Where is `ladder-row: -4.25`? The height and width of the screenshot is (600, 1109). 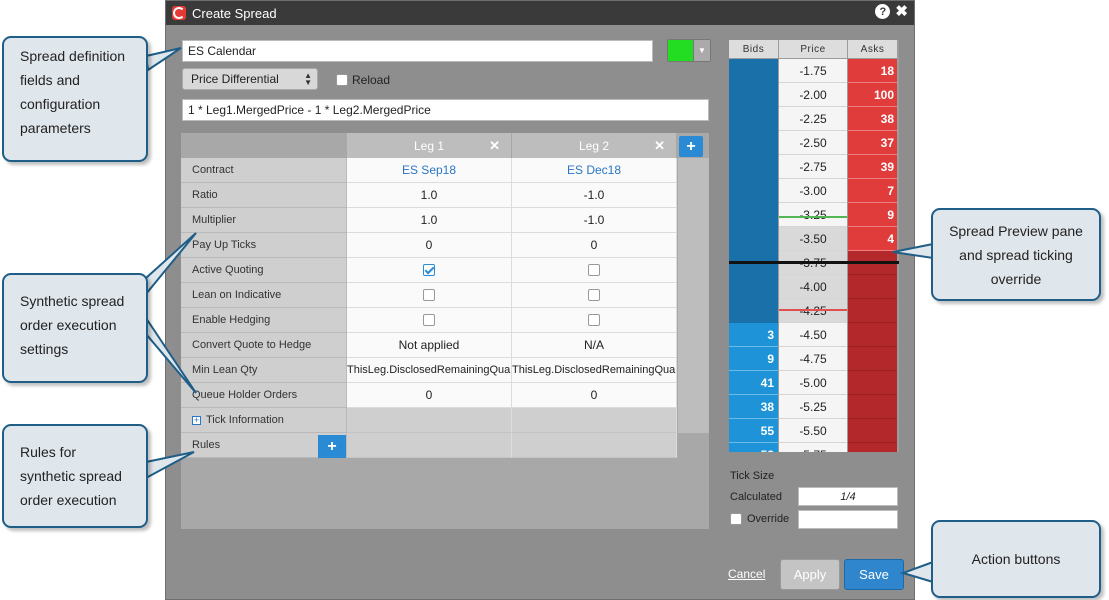 ladder-row: -4.25 is located at coordinates (814, 311).